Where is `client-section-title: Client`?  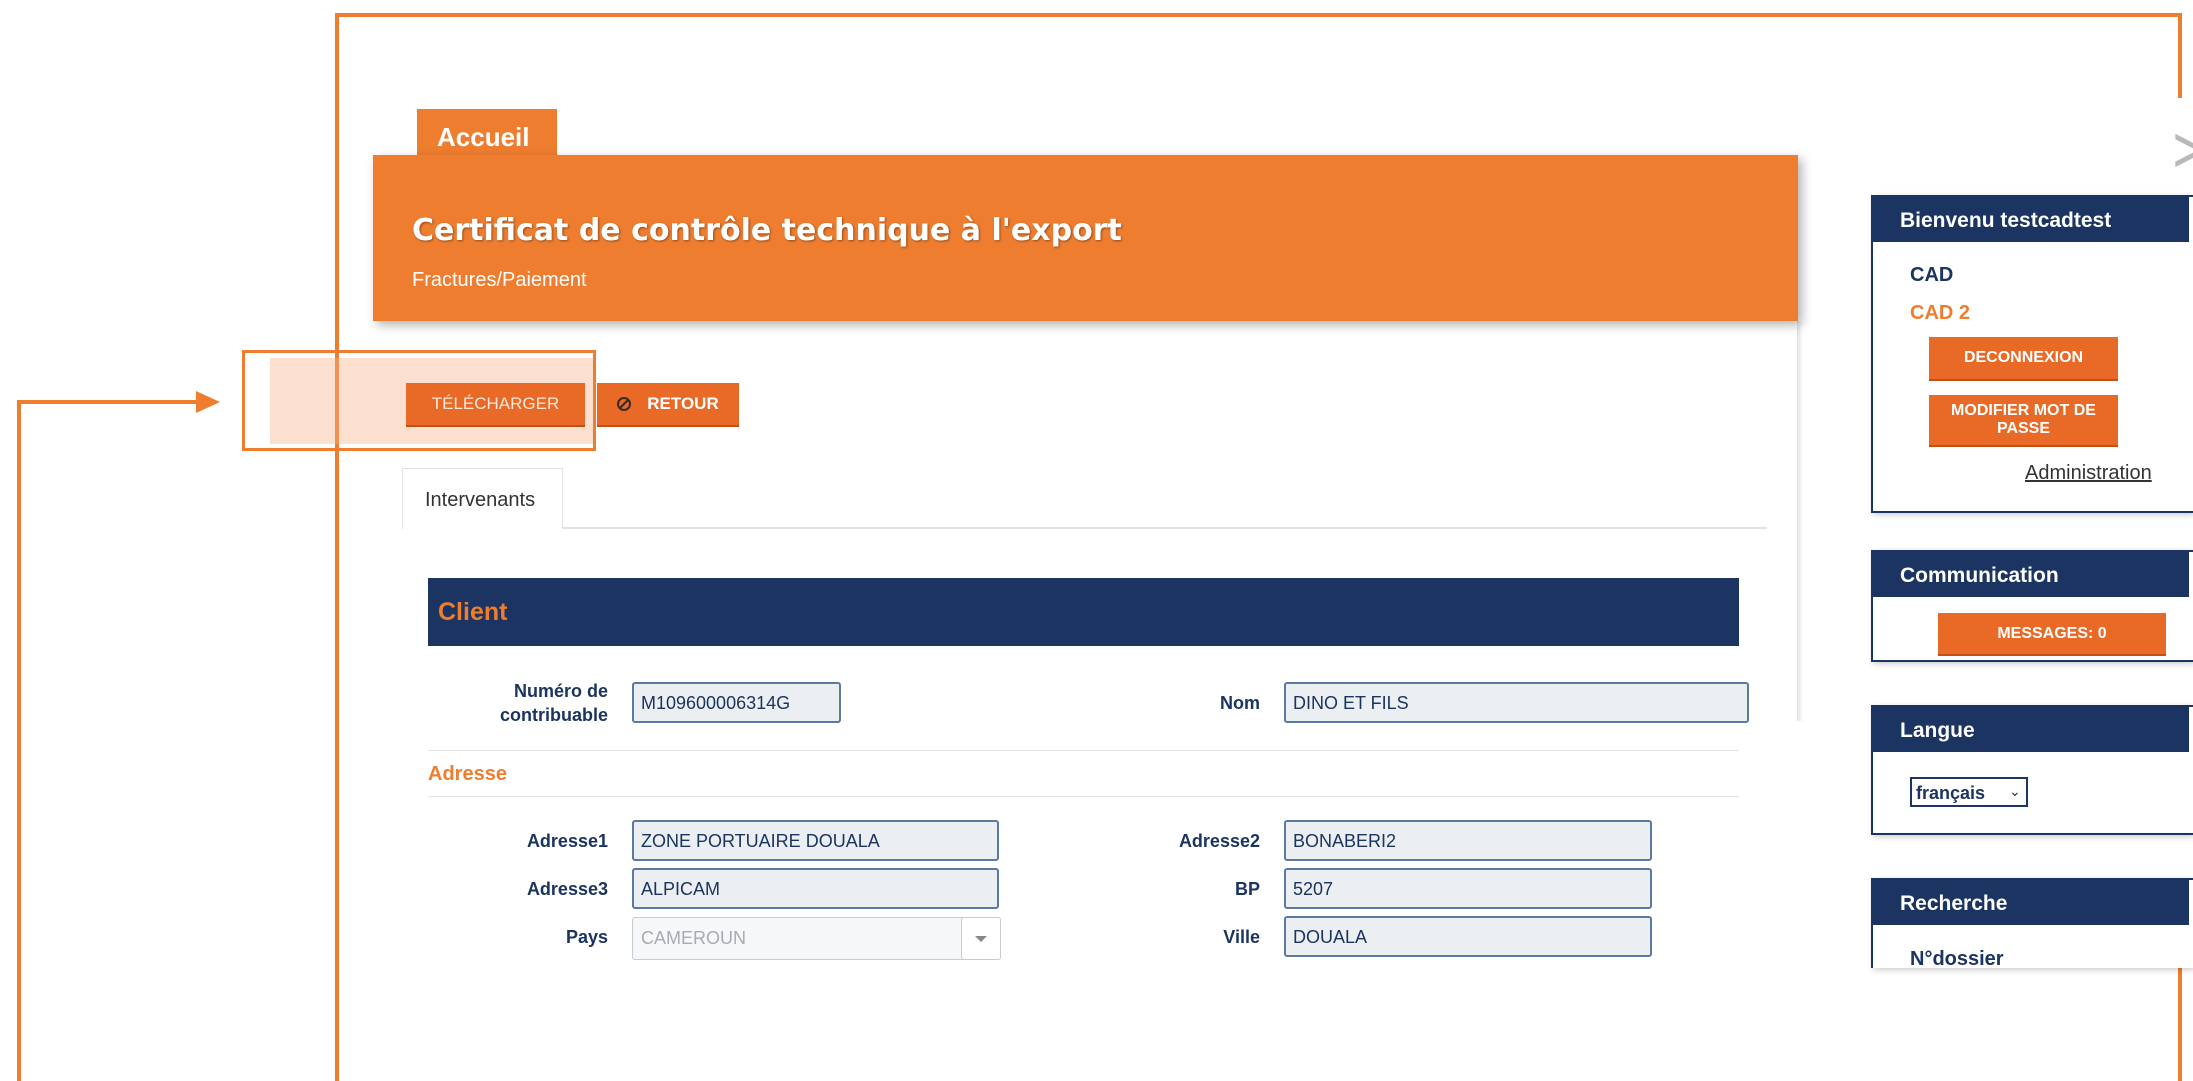
client-section-title: Client is located at coordinates (473, 612).